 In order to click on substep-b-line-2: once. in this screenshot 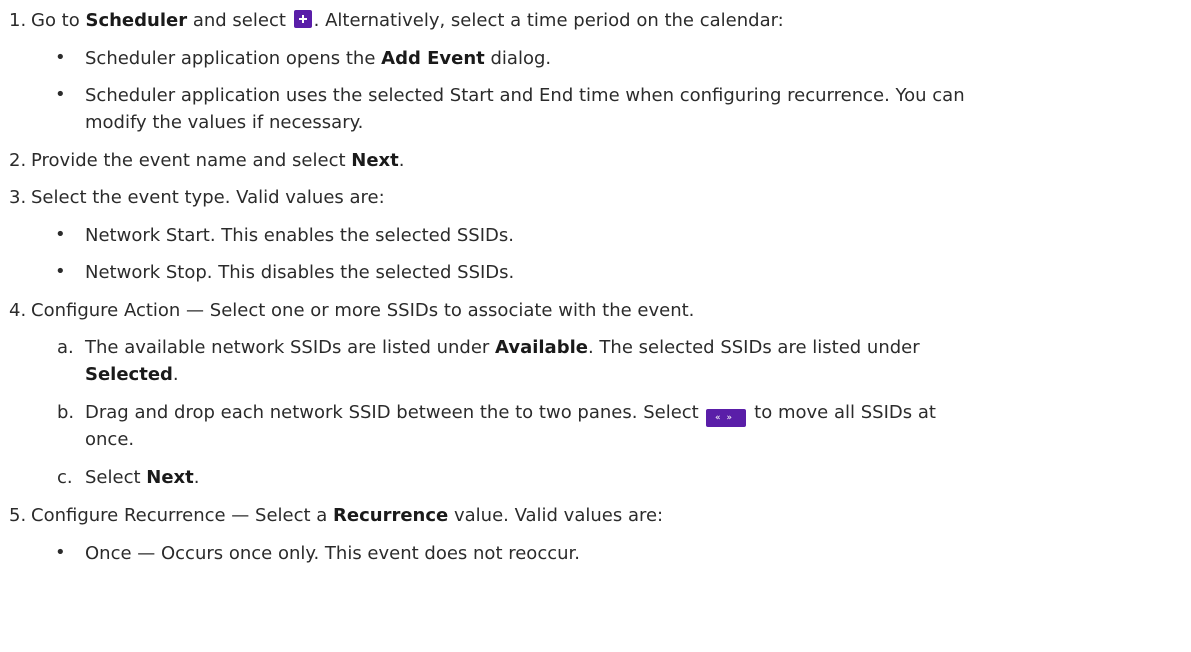, I will do `click(110, 439)`.